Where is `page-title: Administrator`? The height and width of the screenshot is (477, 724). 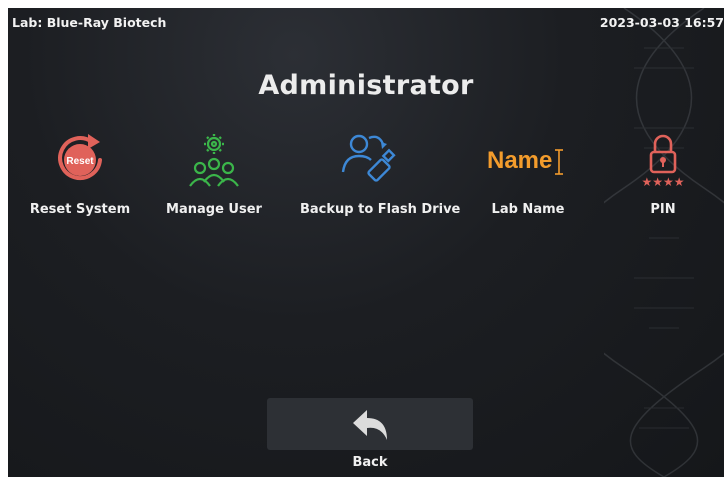
page-title: Administrator is located at coordinates (366, 85).